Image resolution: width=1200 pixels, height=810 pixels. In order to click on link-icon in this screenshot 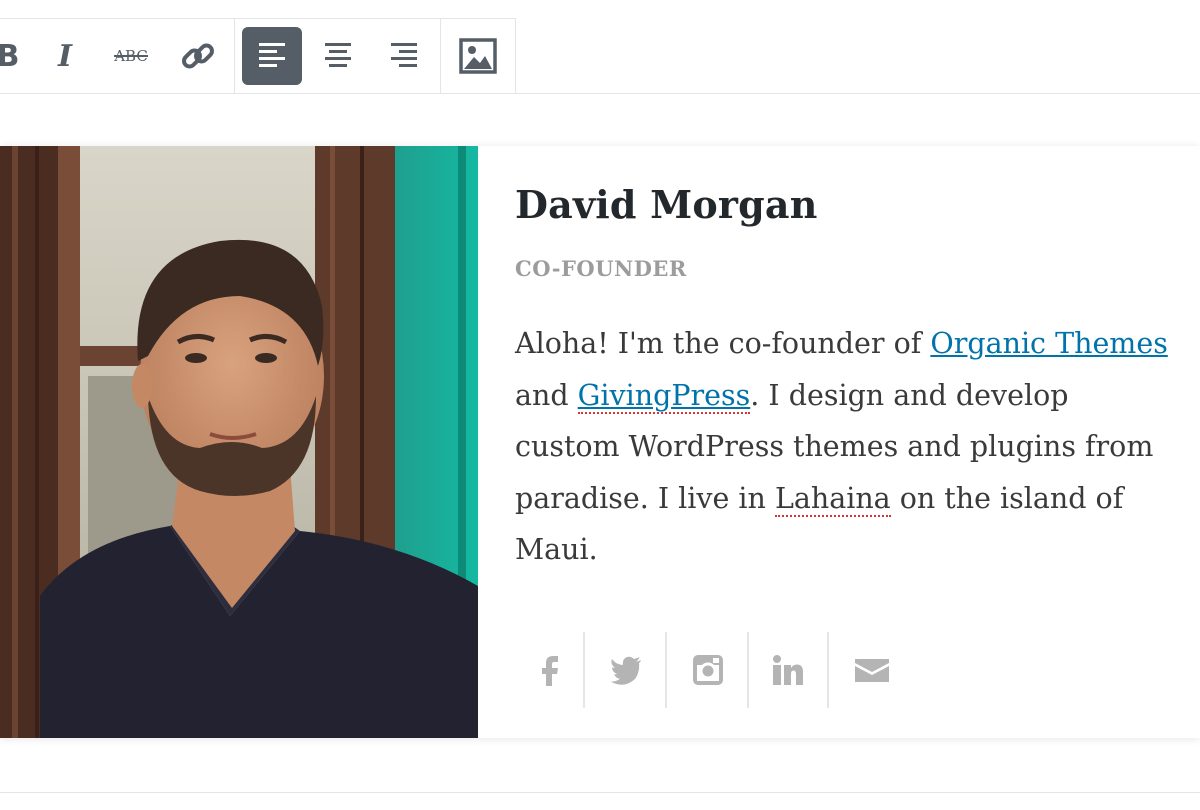, I will do `click(198, 56)`.